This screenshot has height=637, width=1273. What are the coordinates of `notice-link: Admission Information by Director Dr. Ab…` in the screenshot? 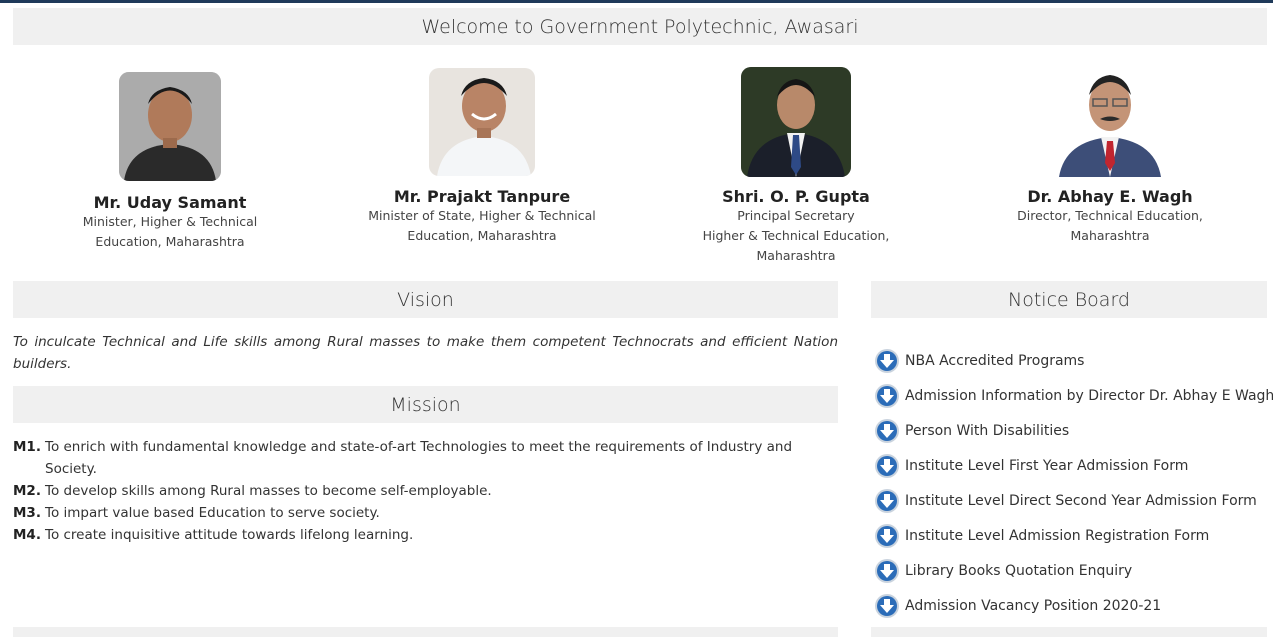 It's located at (1089, 396).